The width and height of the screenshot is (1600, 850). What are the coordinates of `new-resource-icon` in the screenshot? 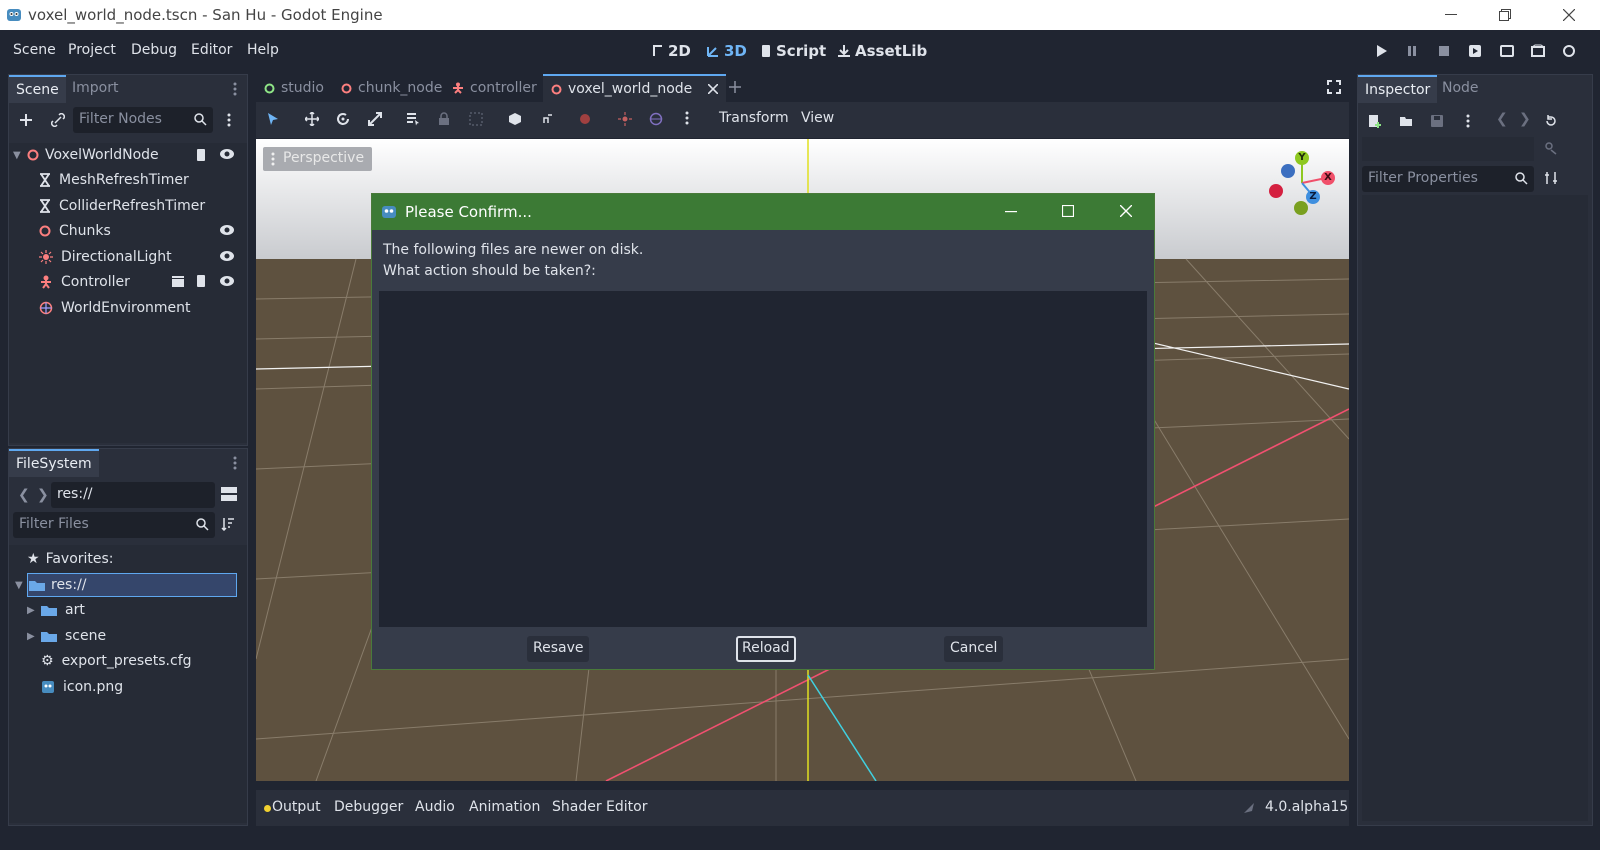 It's located at (1375, 121).